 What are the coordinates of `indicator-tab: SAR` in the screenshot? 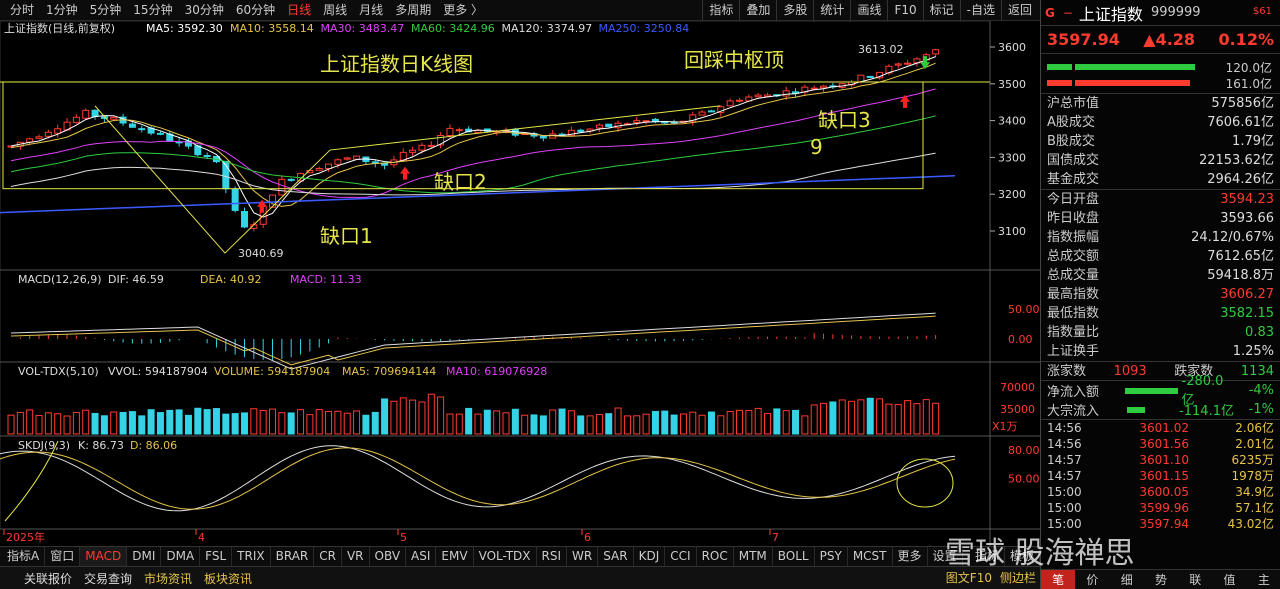 It's located at (616, 556).